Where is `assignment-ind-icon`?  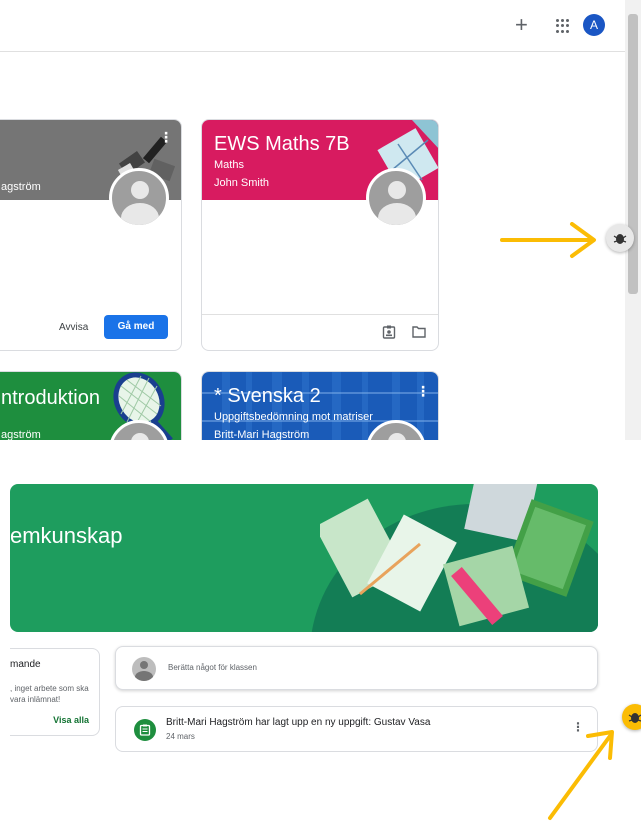
assignment-ind-icon is located at coordinates (389, 332).